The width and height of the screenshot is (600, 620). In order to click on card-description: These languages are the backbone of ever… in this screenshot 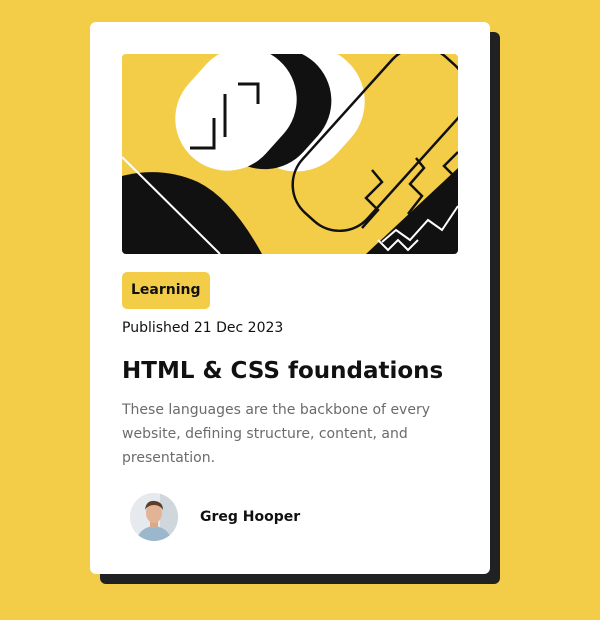, I will do `click(276, 434)`.